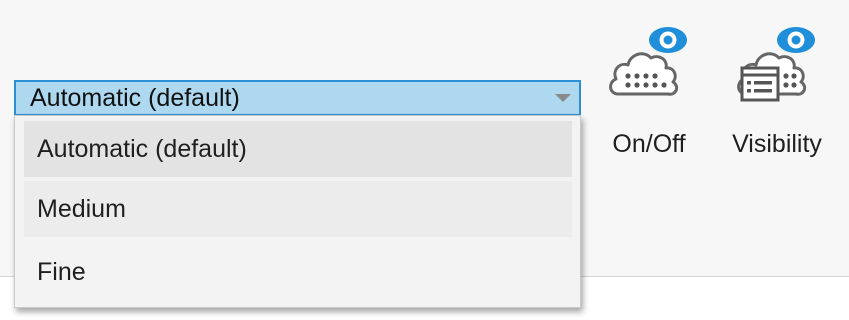  I want to click on cloud-list-eye-icon, so click(777, 67).